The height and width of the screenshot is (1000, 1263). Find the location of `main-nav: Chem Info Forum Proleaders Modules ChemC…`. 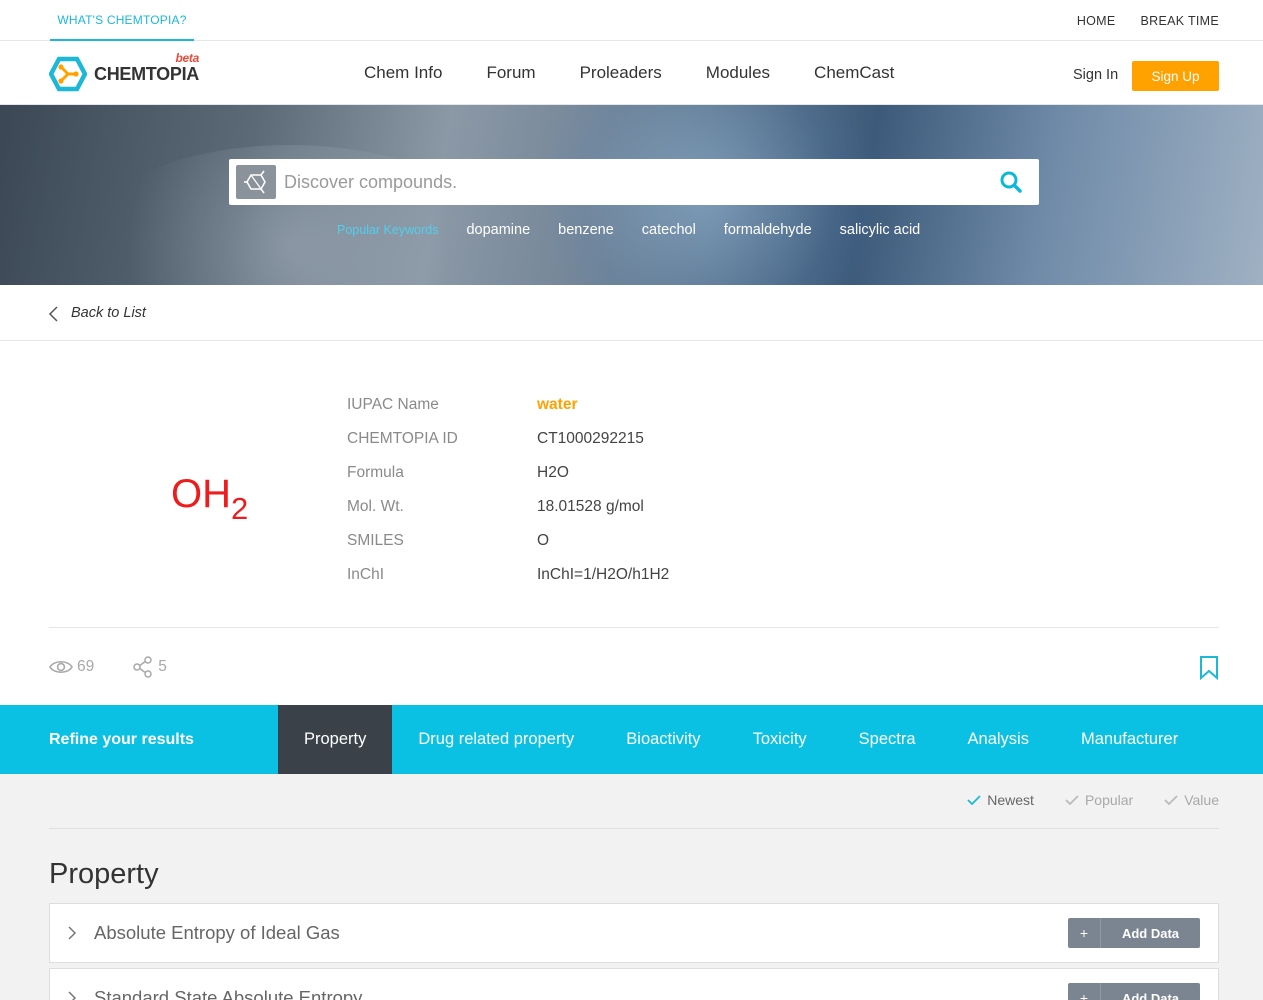

main-nav: Chem Info Forum Proleaders Modules ChemC… is located at coordinates (629, 73).